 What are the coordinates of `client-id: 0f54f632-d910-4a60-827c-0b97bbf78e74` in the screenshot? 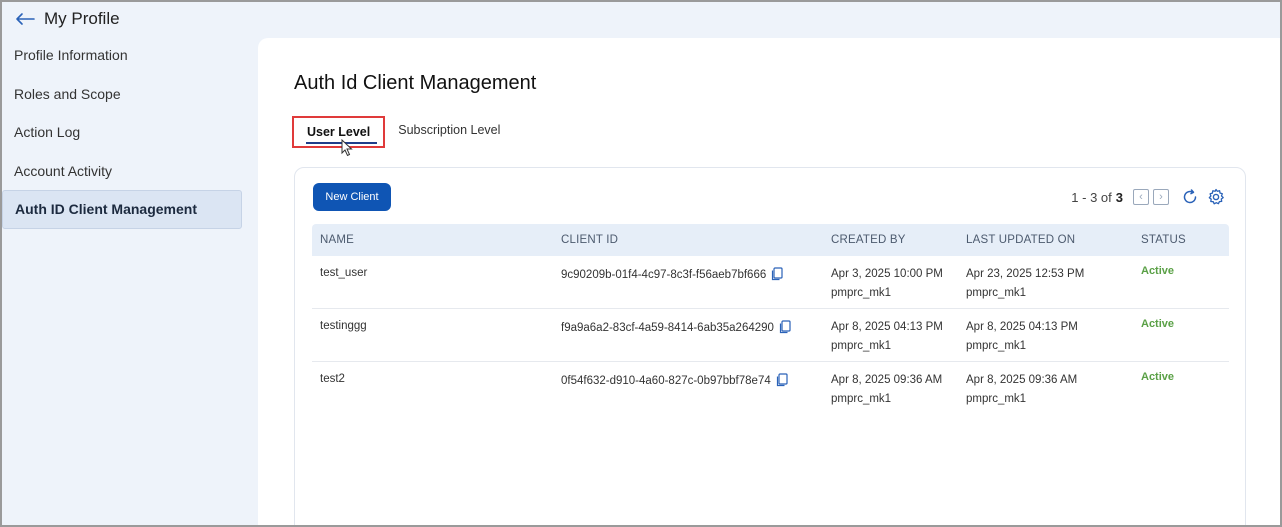 It's located at (666, 381).